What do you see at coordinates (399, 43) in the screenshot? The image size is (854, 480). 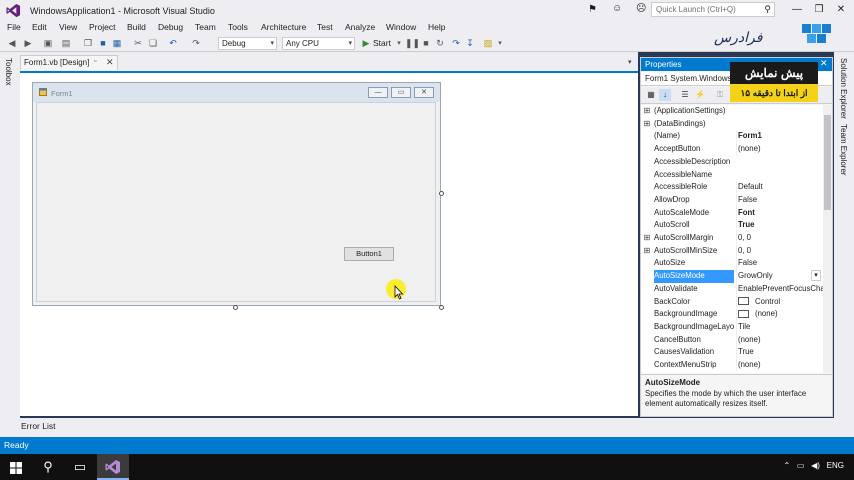 I see `start-dropdown-icon: ▾` at bounding box center [399, 43].